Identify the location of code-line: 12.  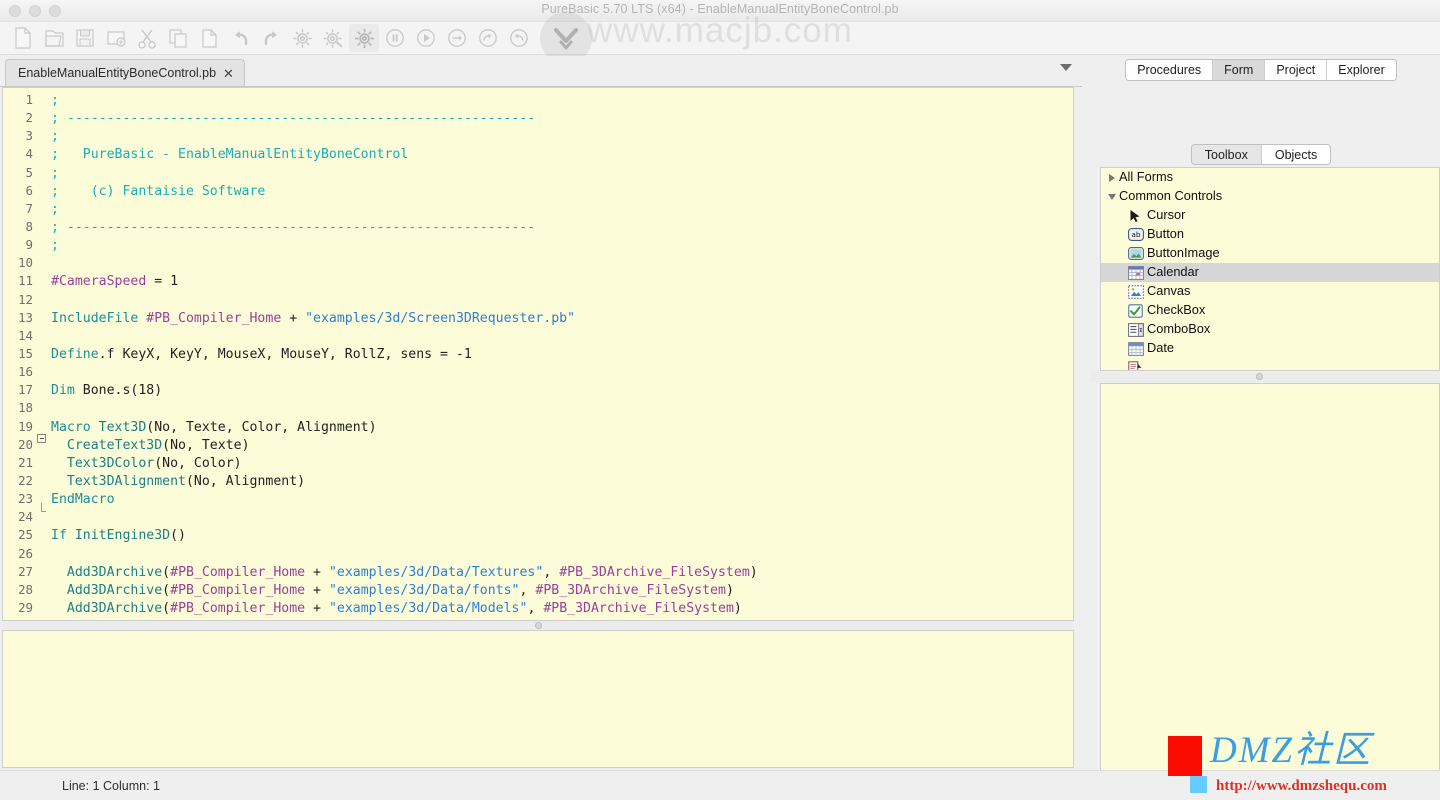
(538, 300).